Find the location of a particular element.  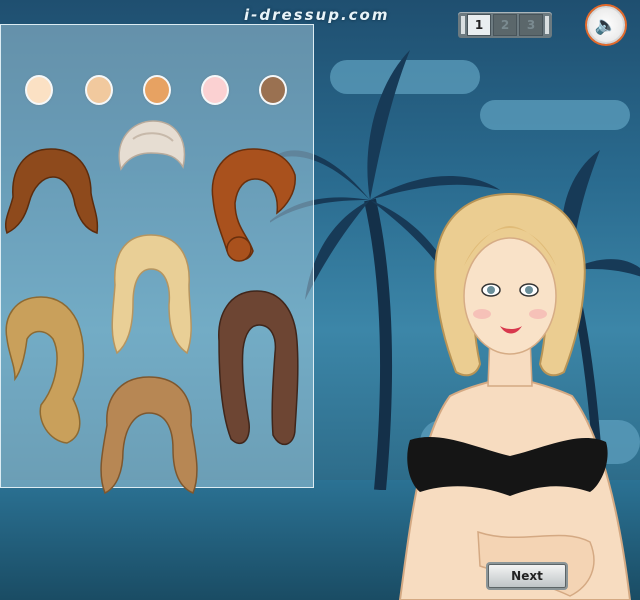

hairstyle-golden-side-swept is located at coordinates (46, 370).